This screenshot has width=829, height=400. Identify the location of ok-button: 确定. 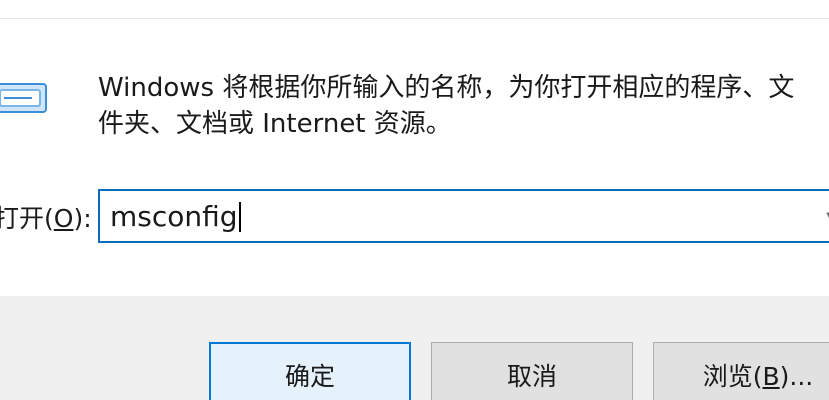
(310, 371).